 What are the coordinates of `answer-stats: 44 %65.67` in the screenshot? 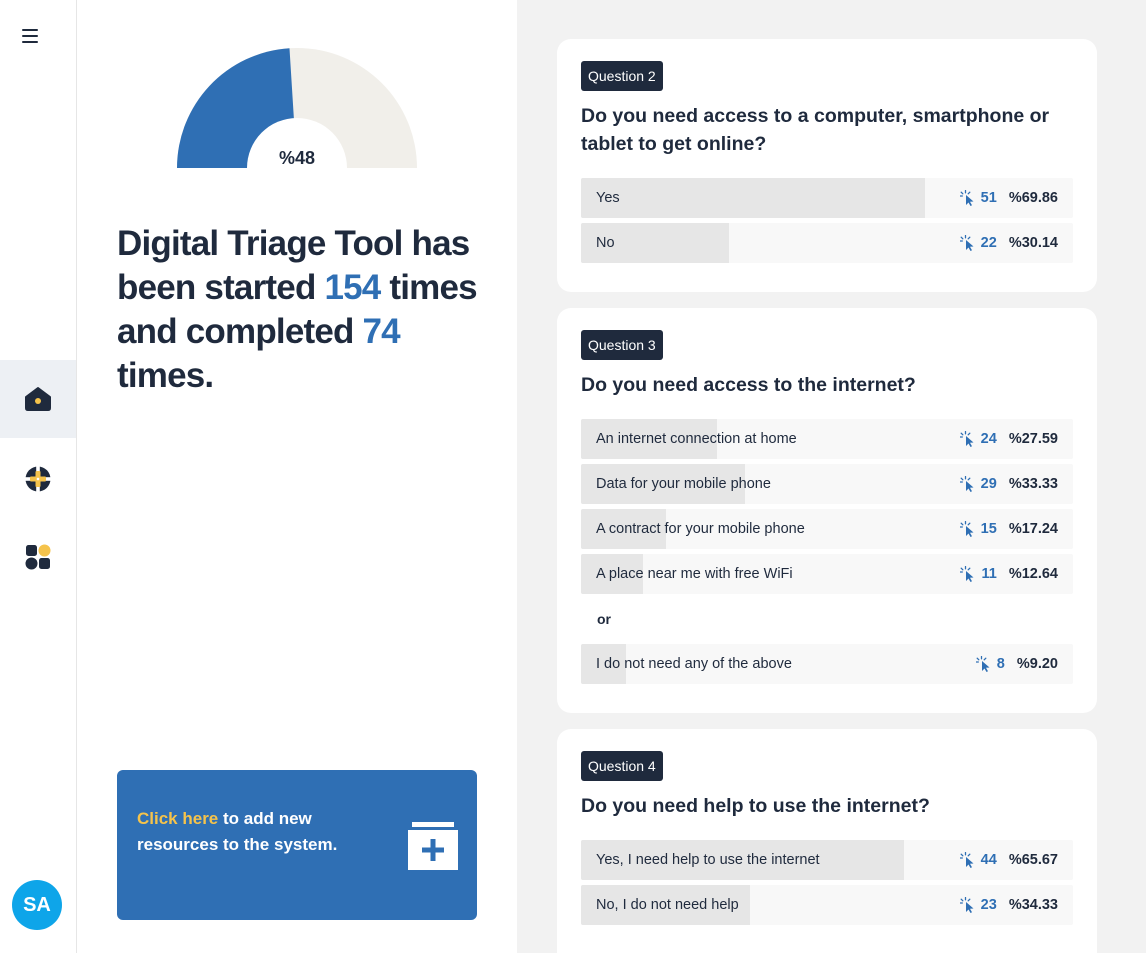 It's located at (1008, 860).